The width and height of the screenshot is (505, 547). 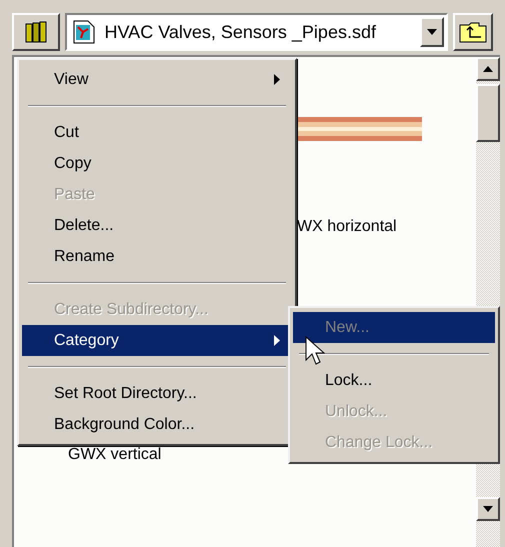 I want to click on dropdown-button, so click(x=432, y=32).